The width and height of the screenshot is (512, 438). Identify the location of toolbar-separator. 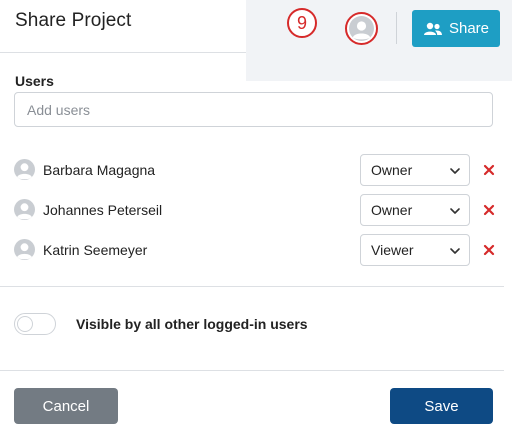
(396, 28).